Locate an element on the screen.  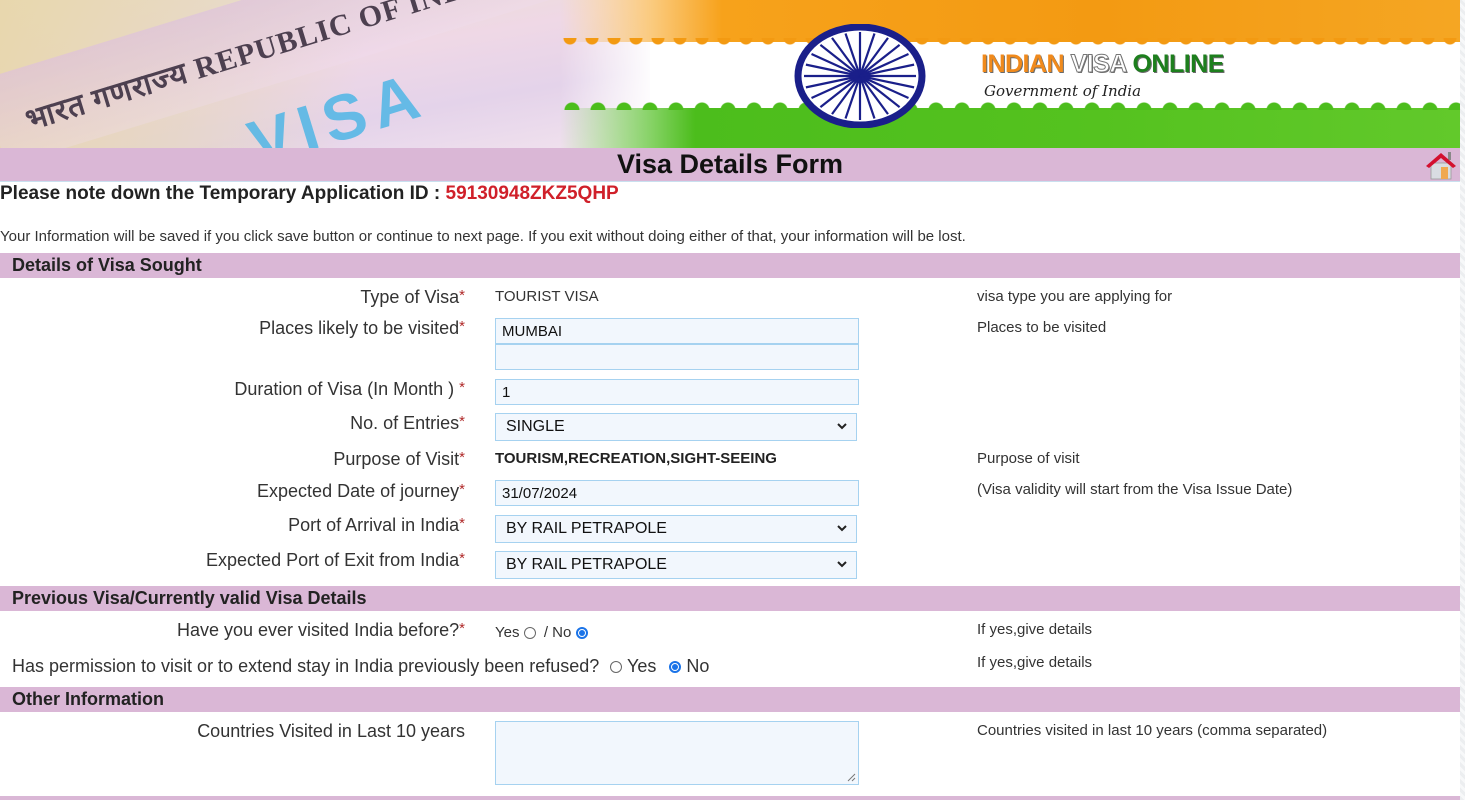
brand-subtitle: Government of India is located at coordinates (1063, 91).